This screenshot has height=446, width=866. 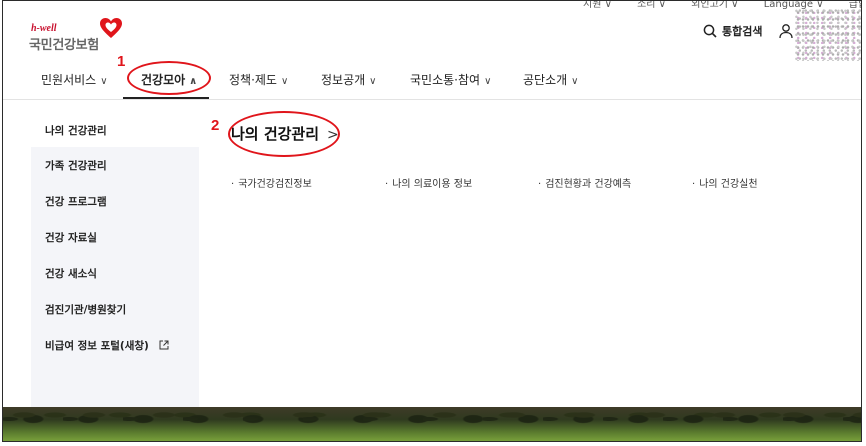 I want to click on utility-item: 소리 ∨, so click(x=651, y=5).